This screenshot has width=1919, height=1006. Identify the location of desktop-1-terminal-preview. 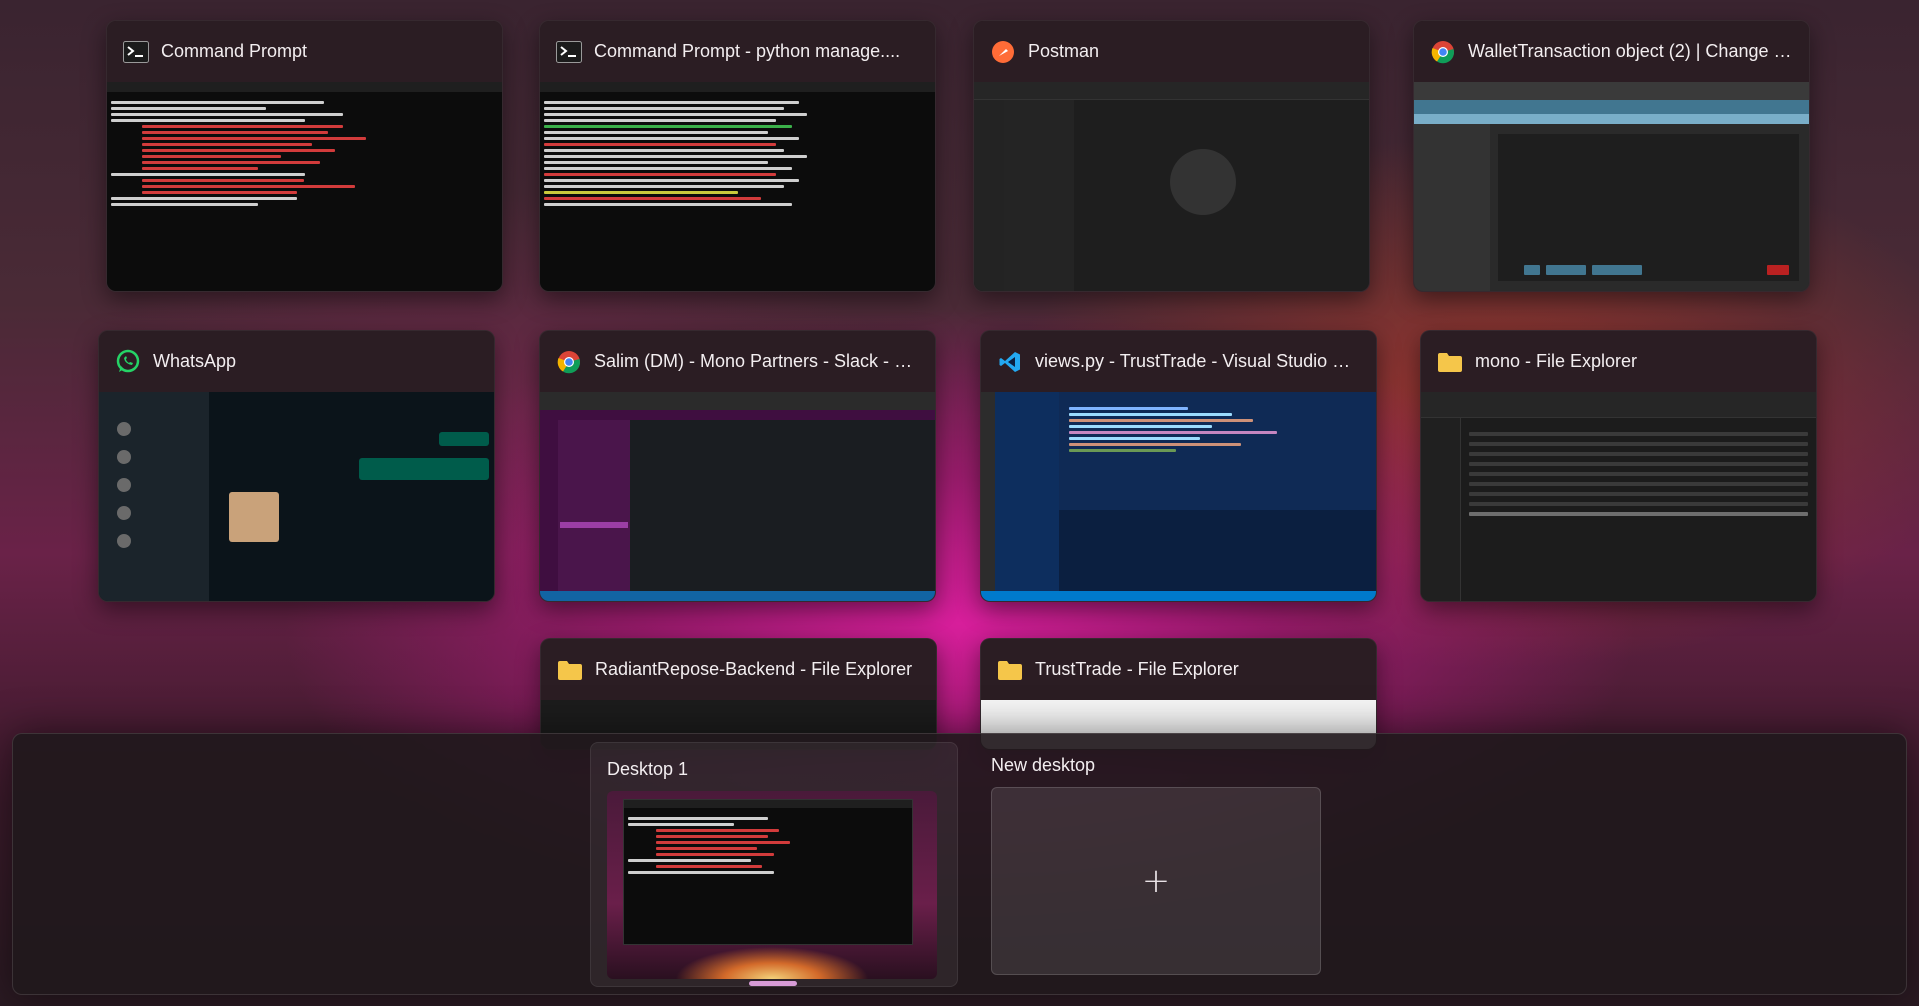
(768, 872).